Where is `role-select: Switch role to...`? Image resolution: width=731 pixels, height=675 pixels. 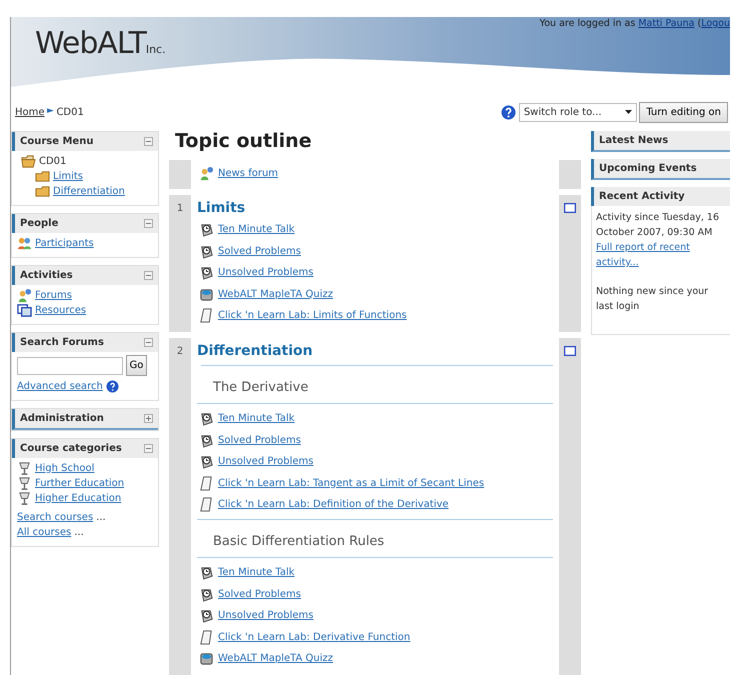
role-select: Switch role to... is located at coordinates (577, 112).